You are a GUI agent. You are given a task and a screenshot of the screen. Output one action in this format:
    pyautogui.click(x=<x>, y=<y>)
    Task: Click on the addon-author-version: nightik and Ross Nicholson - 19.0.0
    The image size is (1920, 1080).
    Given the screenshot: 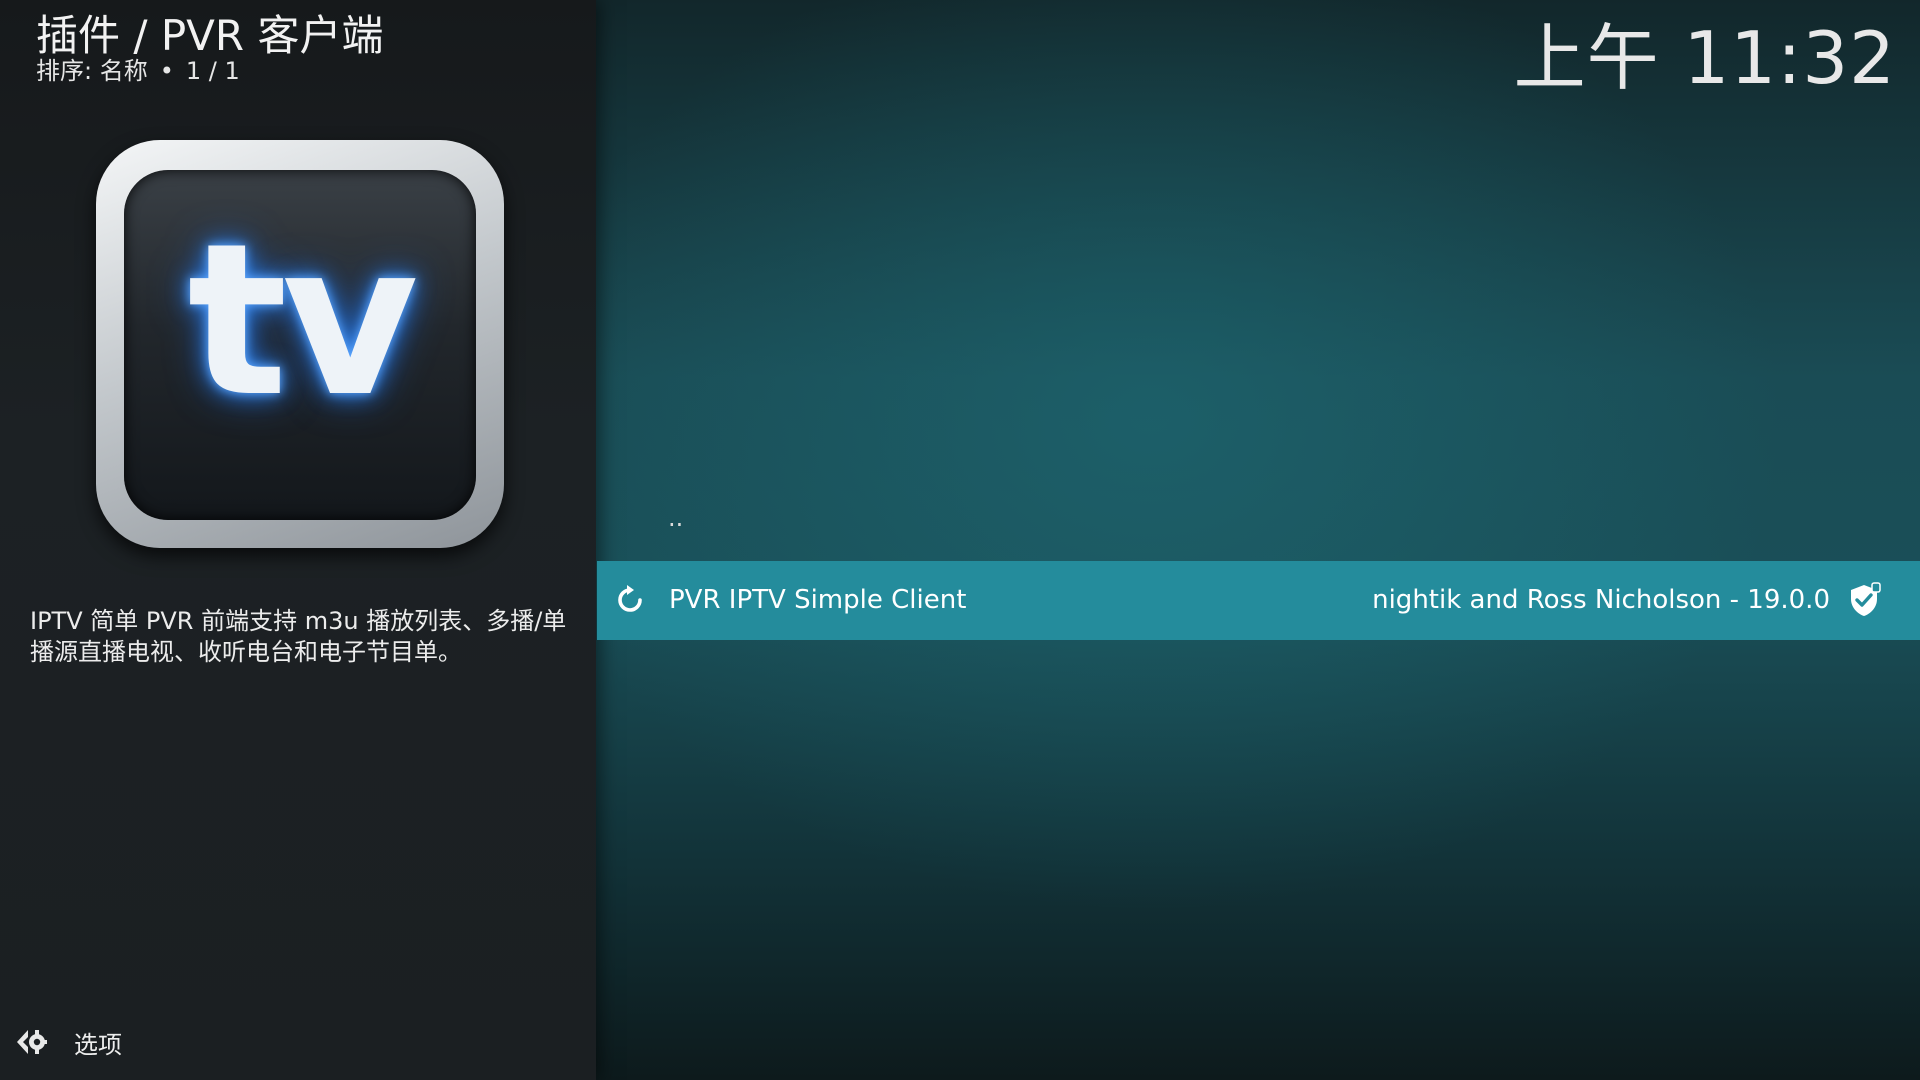 What is the action you would take?
    pyautogui.click(x=1601, y=600)
    